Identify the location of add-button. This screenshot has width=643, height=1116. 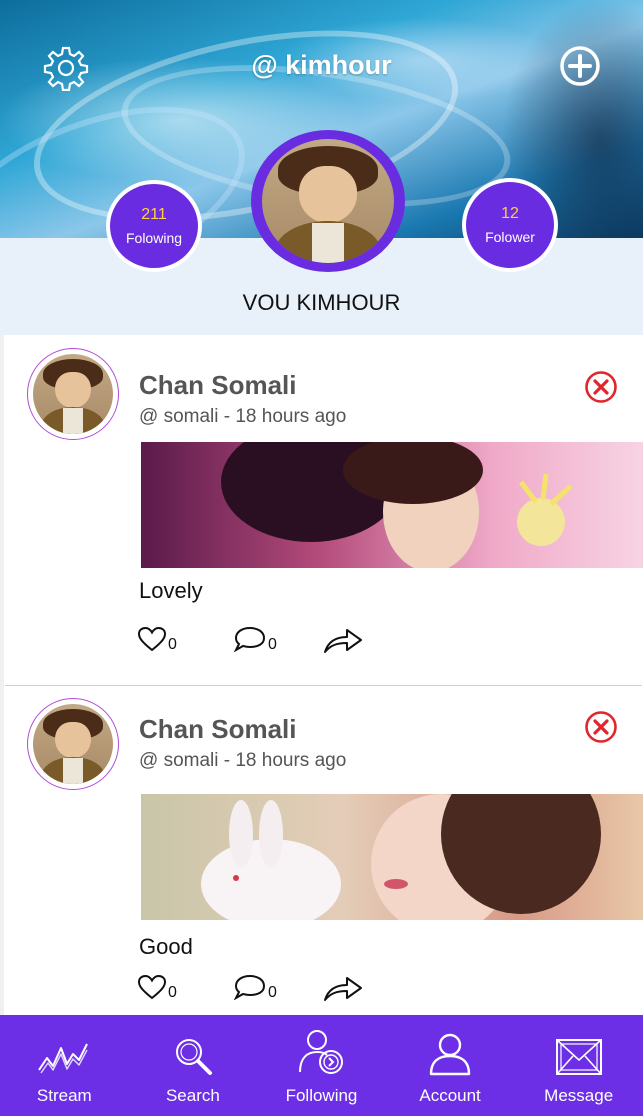
(580, 66).